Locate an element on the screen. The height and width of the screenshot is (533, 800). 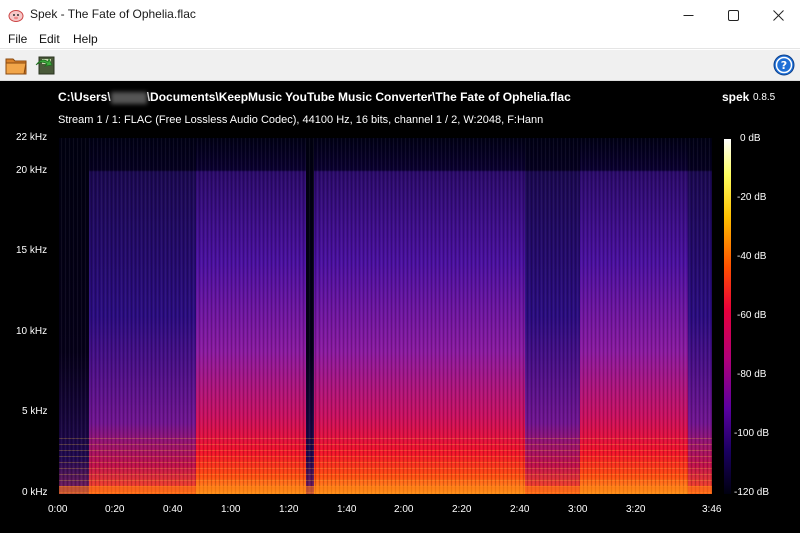
time-label: 2:00 is located at coordinates (404, 509).